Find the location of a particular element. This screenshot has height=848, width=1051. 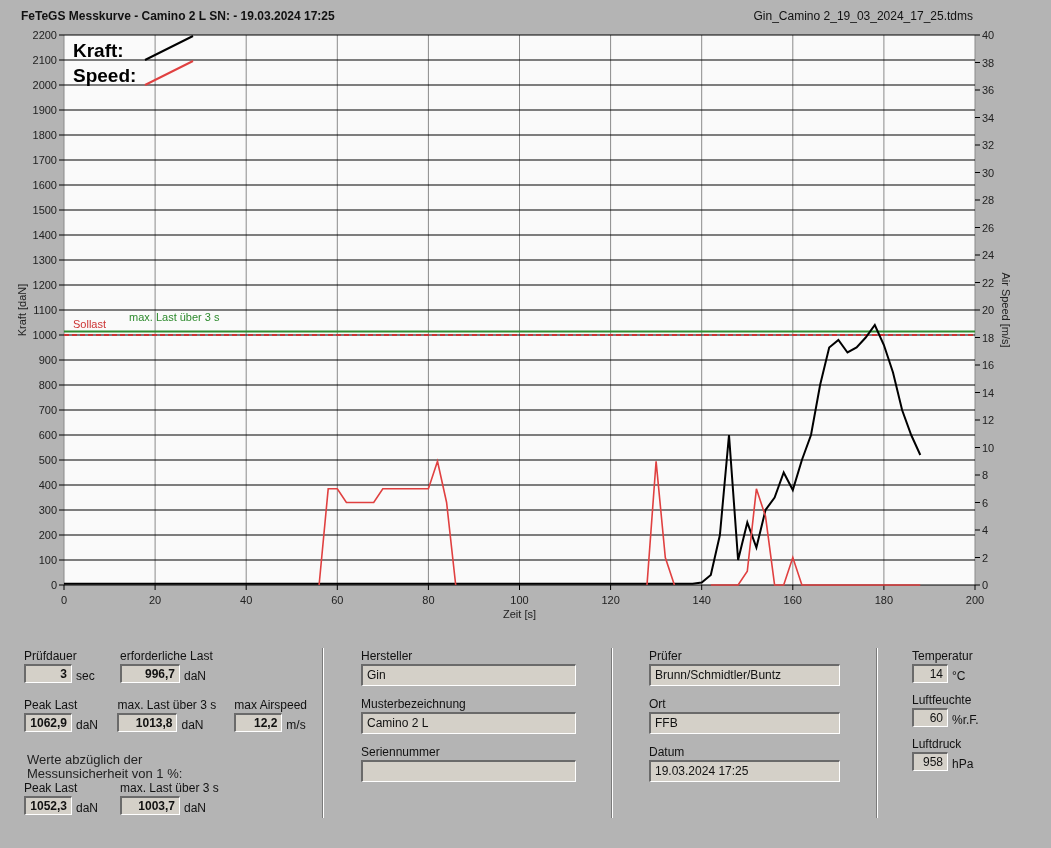

axis-tick-label: 1600 is located at coordinates (44, 185).